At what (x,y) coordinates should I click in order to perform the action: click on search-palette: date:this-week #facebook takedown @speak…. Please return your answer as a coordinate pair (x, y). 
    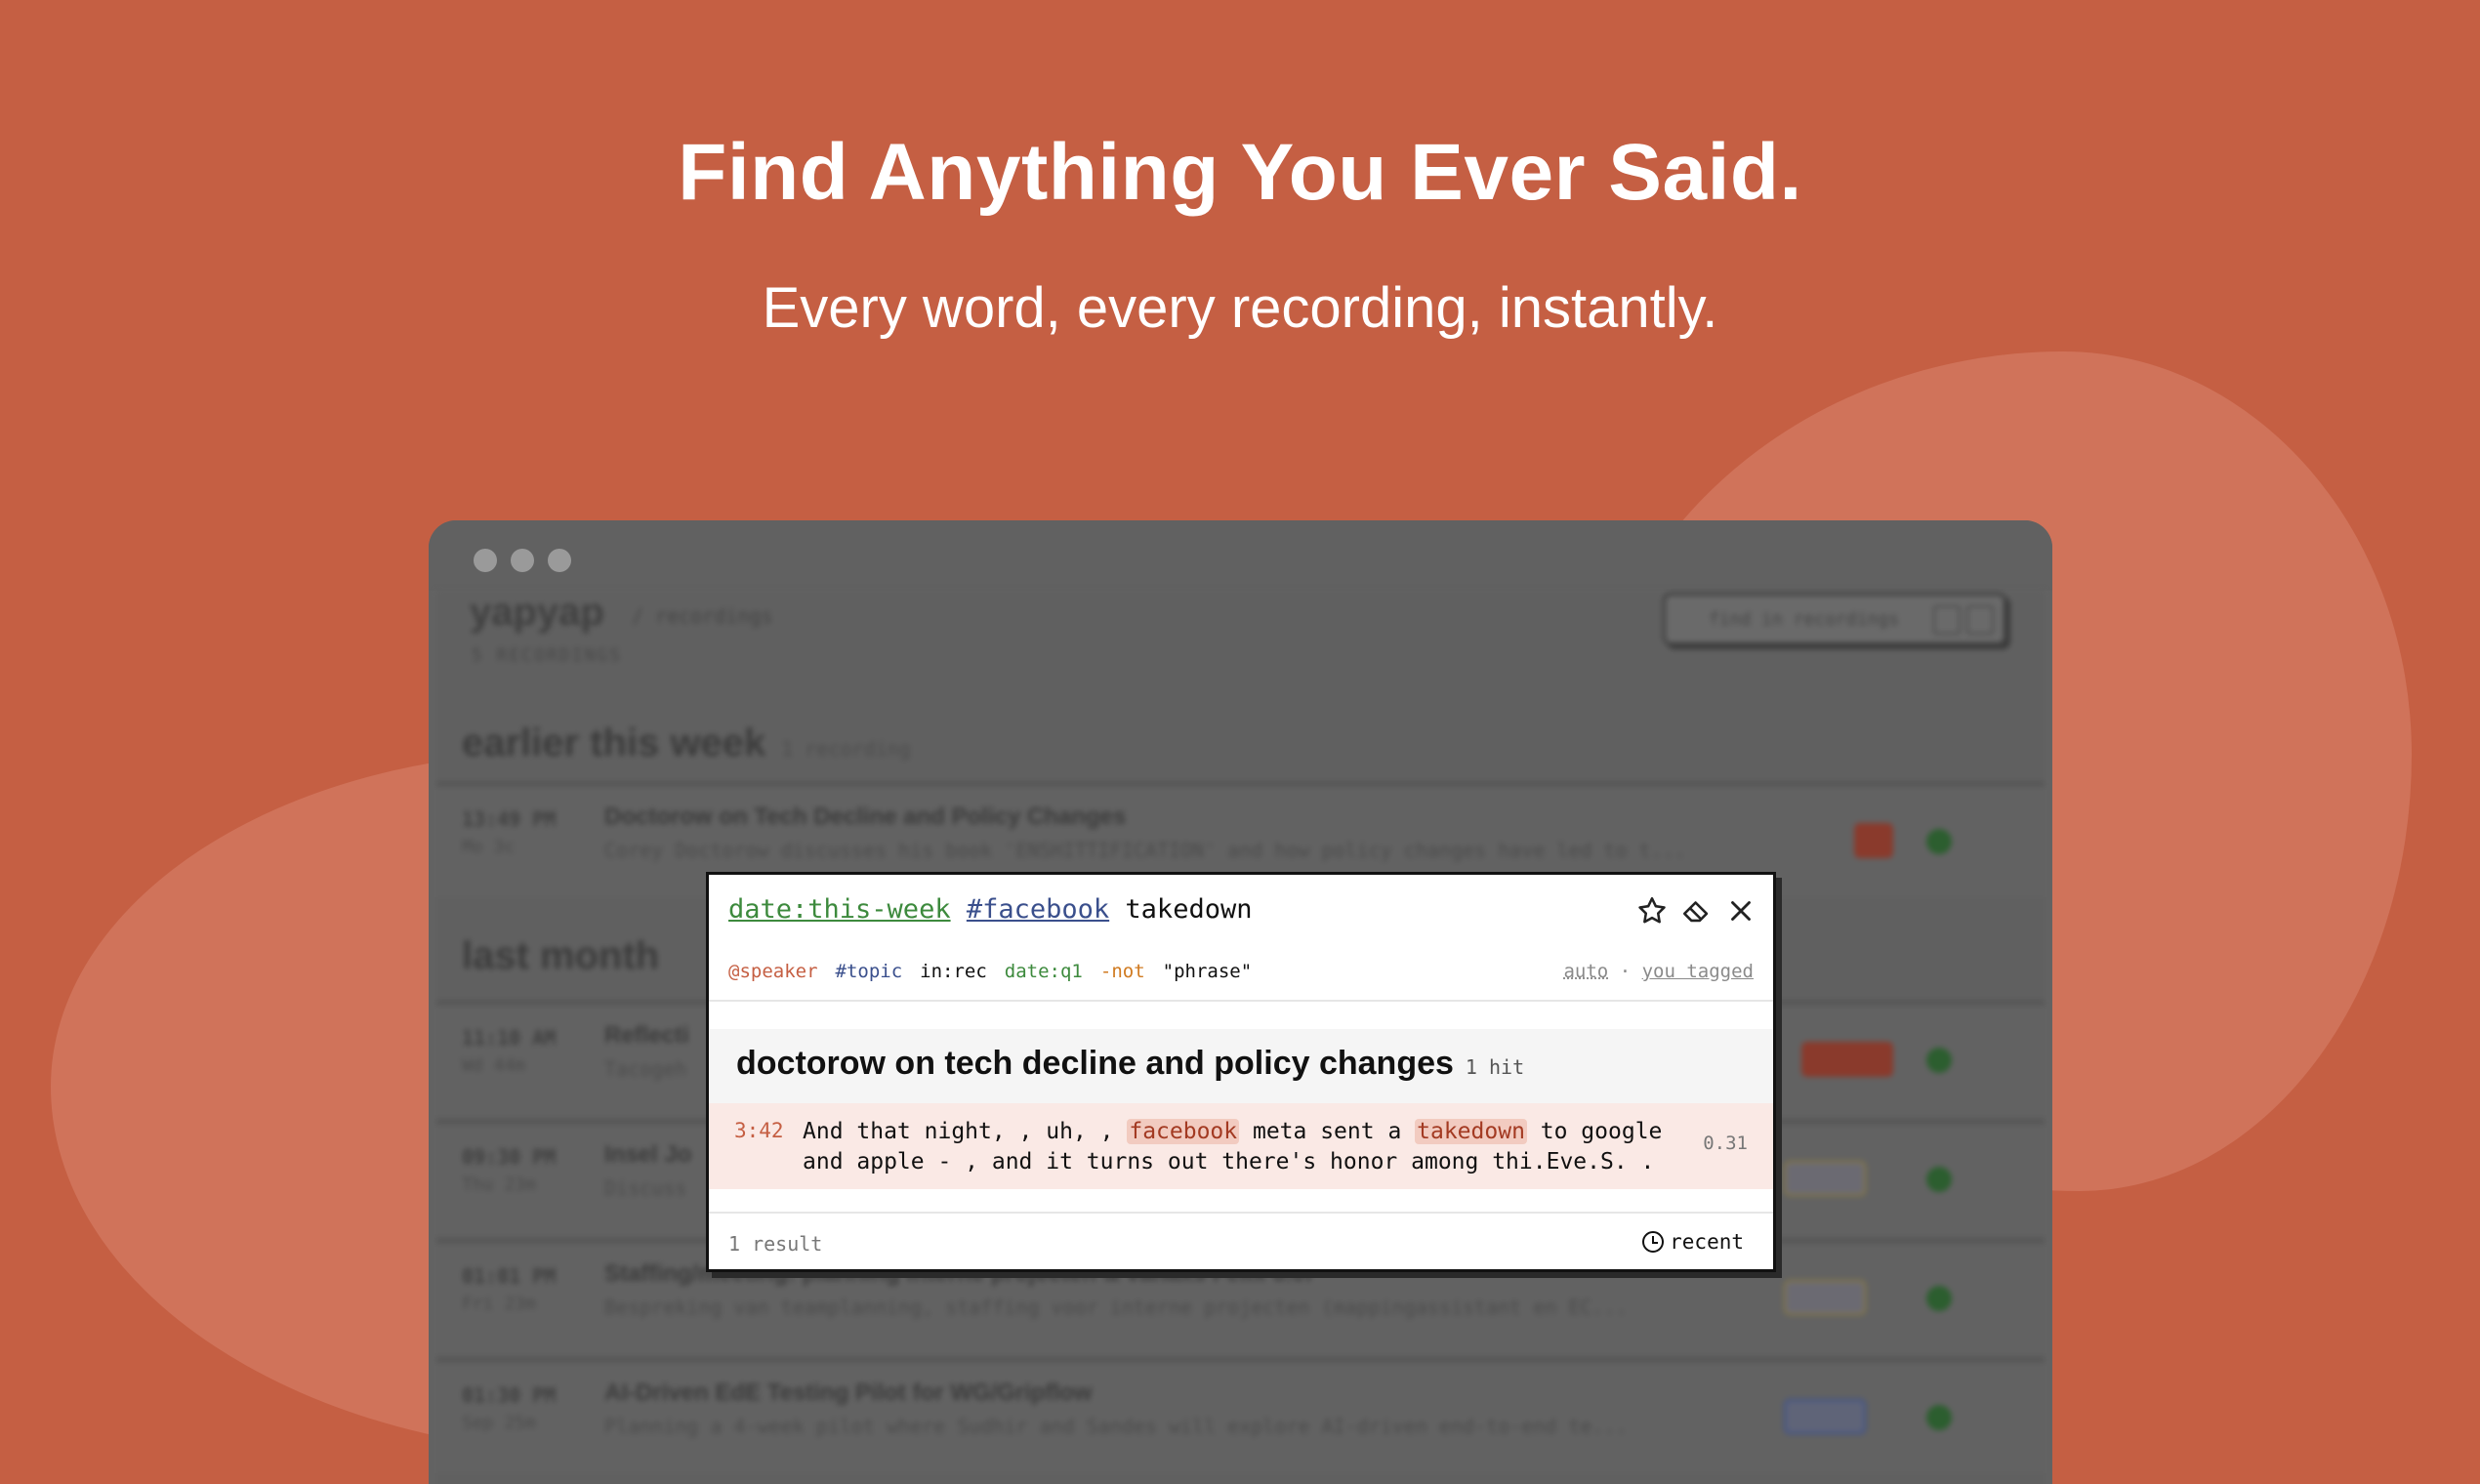
    Looking at the image, I should click on (1241, 1072).